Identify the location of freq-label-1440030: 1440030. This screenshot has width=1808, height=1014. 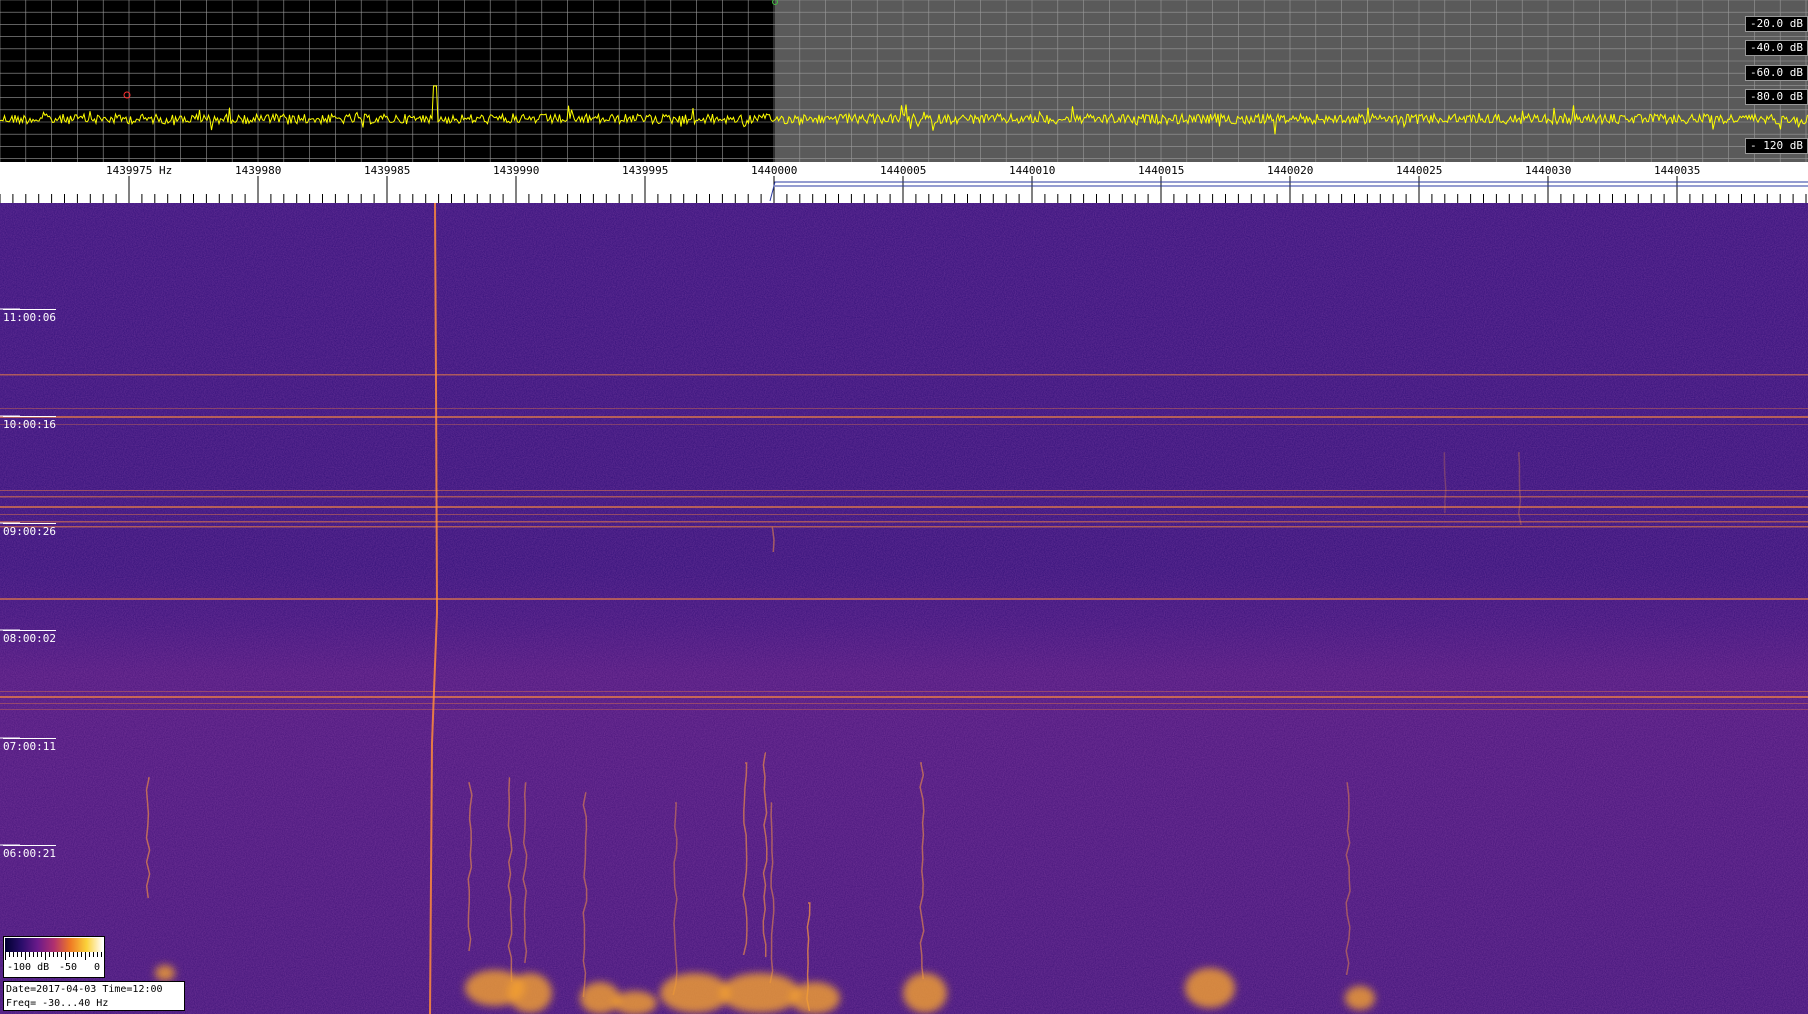
(1548, 170).